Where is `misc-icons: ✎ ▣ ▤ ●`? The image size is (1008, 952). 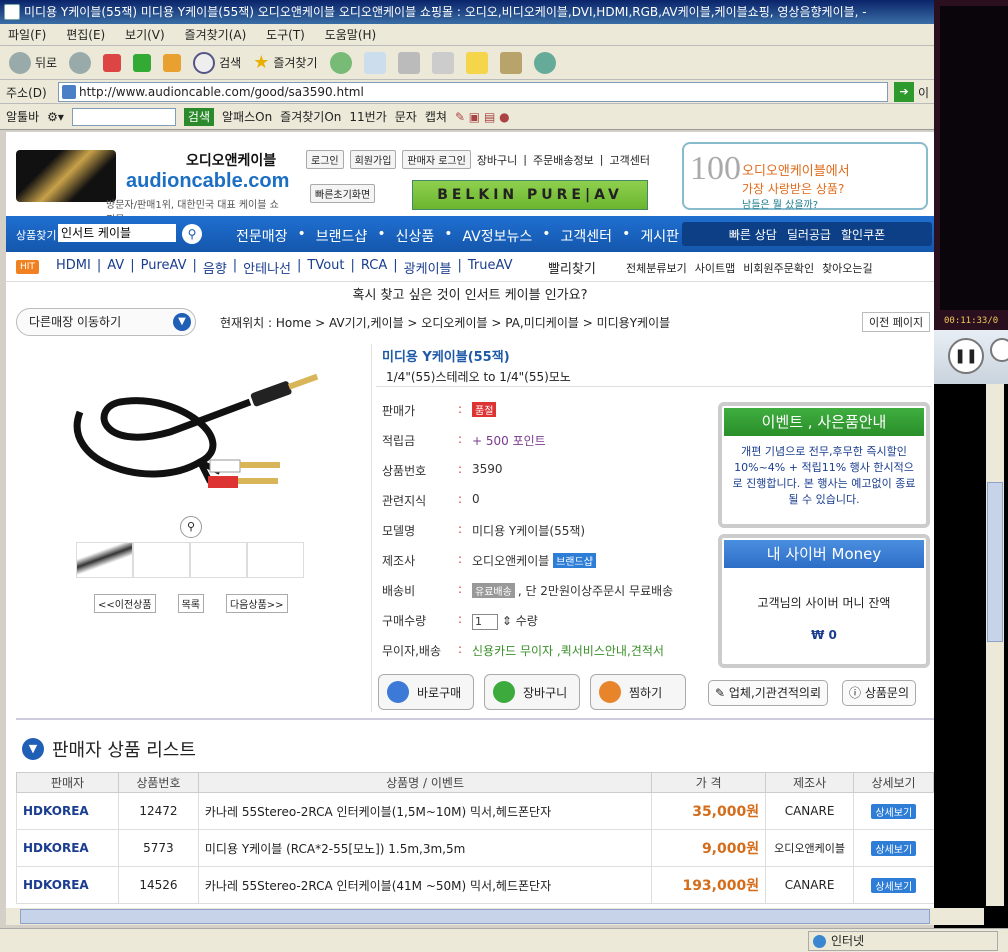
misc-icons: ✎ ▣ ▤ ● is located at coordinates (482, 117).